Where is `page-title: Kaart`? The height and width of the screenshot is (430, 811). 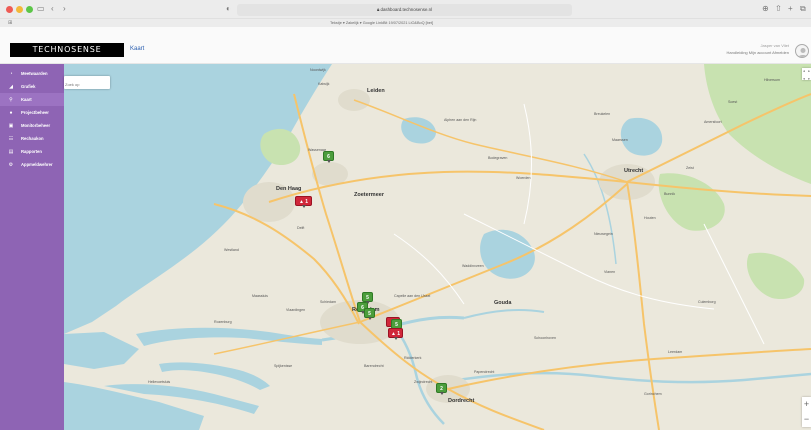 page-title: Kaart is located at coordinates (137, 49).